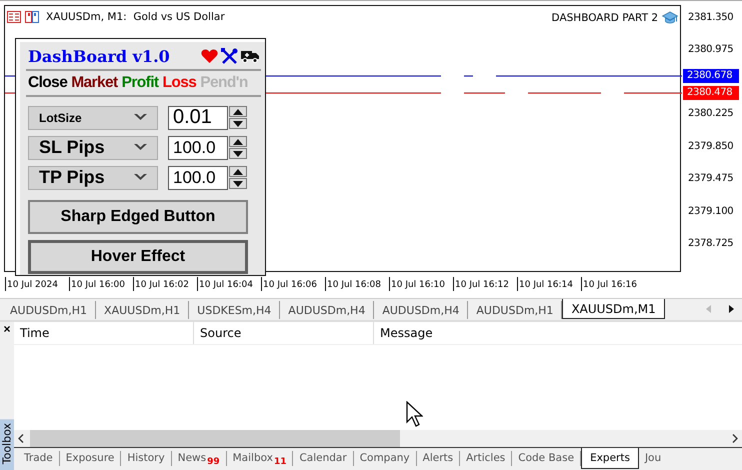 The width and height of the screenshot is (742, 470). What do you see at coordinates (138, 217) in the screenshot?
I see `dashboard-button: Sharp Edged Button` at bounding box center [138, 217].